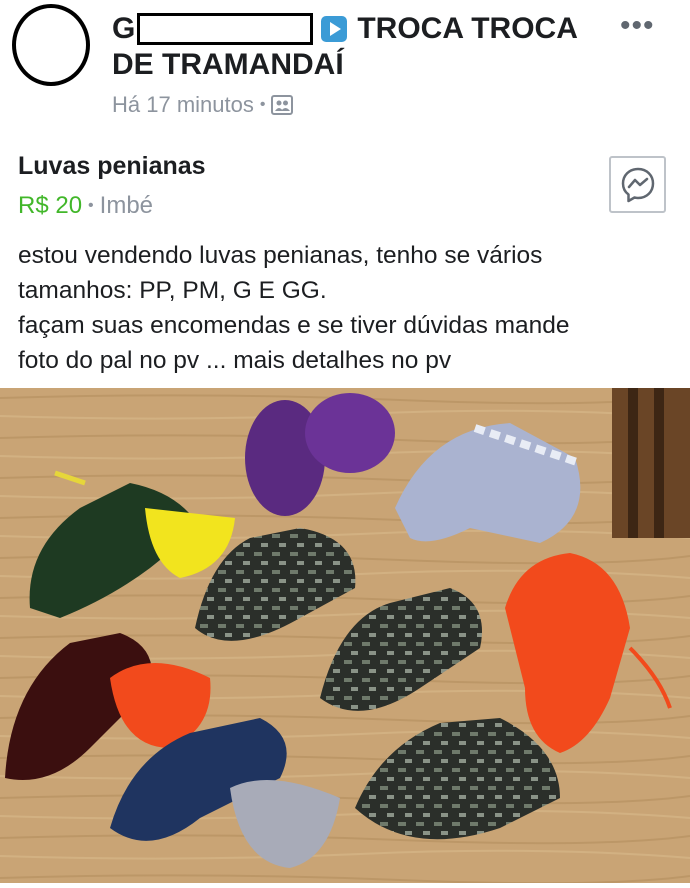 This screenshot has height=888, width=690. Describe the element at coordinates (228, 65) in the screenshot. I see `group-name-line2: DE TRAMANDAÍ` at that location.